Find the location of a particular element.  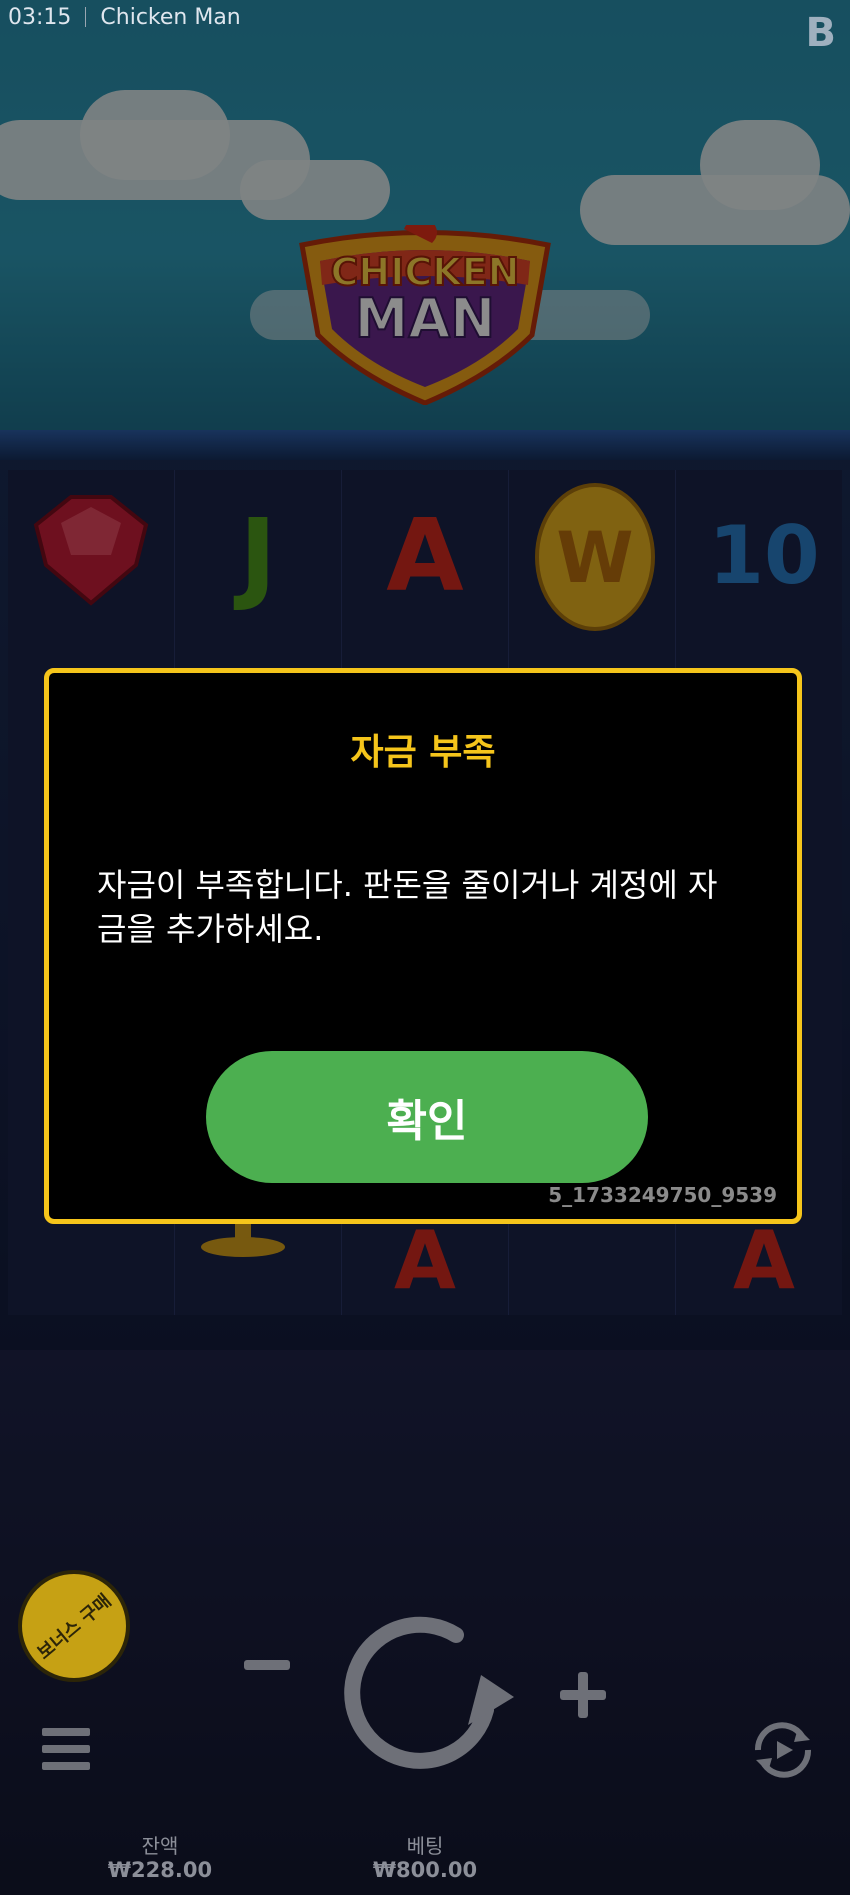

app-title: Chicken Man is located at coordinates (170, 17).